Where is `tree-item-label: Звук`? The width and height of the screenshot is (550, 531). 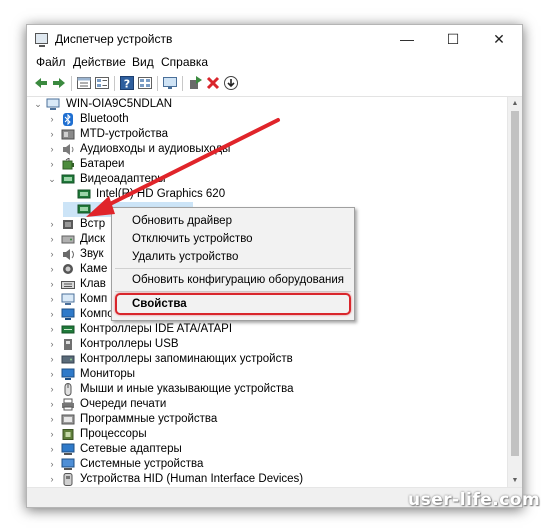
tree-item-label: Звук is located at coordinates (92, 254).